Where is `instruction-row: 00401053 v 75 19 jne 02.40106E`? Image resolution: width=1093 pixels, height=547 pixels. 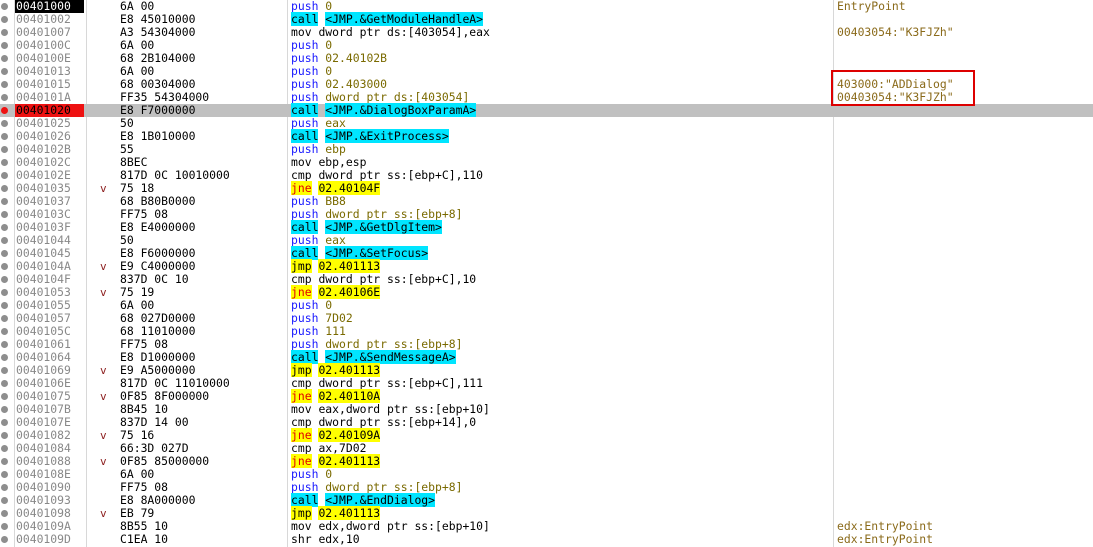
instruction-row: 00401053 v 75 19 jne 02.40106E is located at coordinates (546, 292).